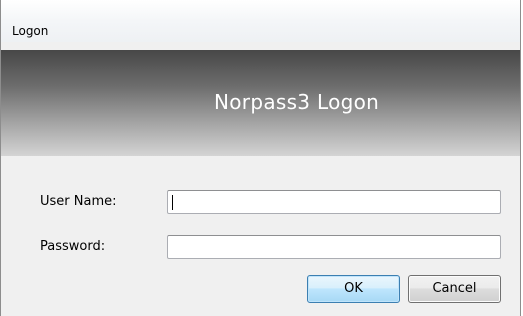  I want to click on banner-title: Norpass3 Logon, so click(297, 102).